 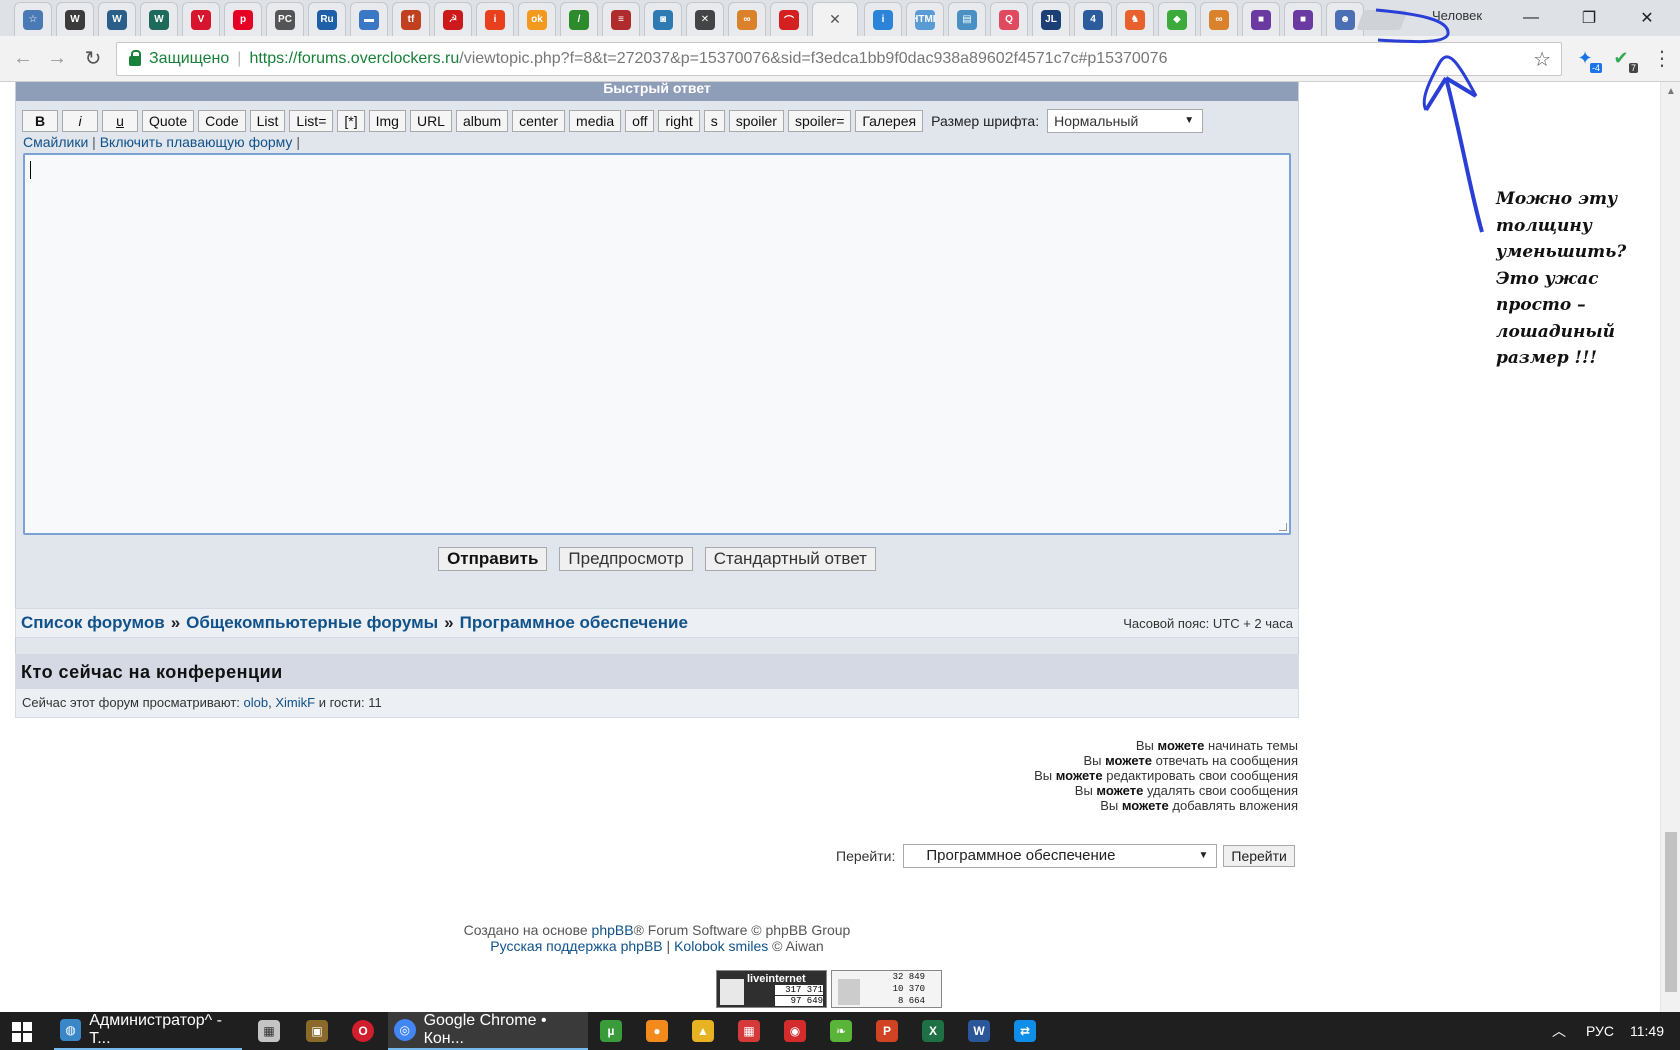 What do you see at coordinates (80, 121) in the screenshot?
I see `bbcode-button: i` at bounding box center [80, 121].